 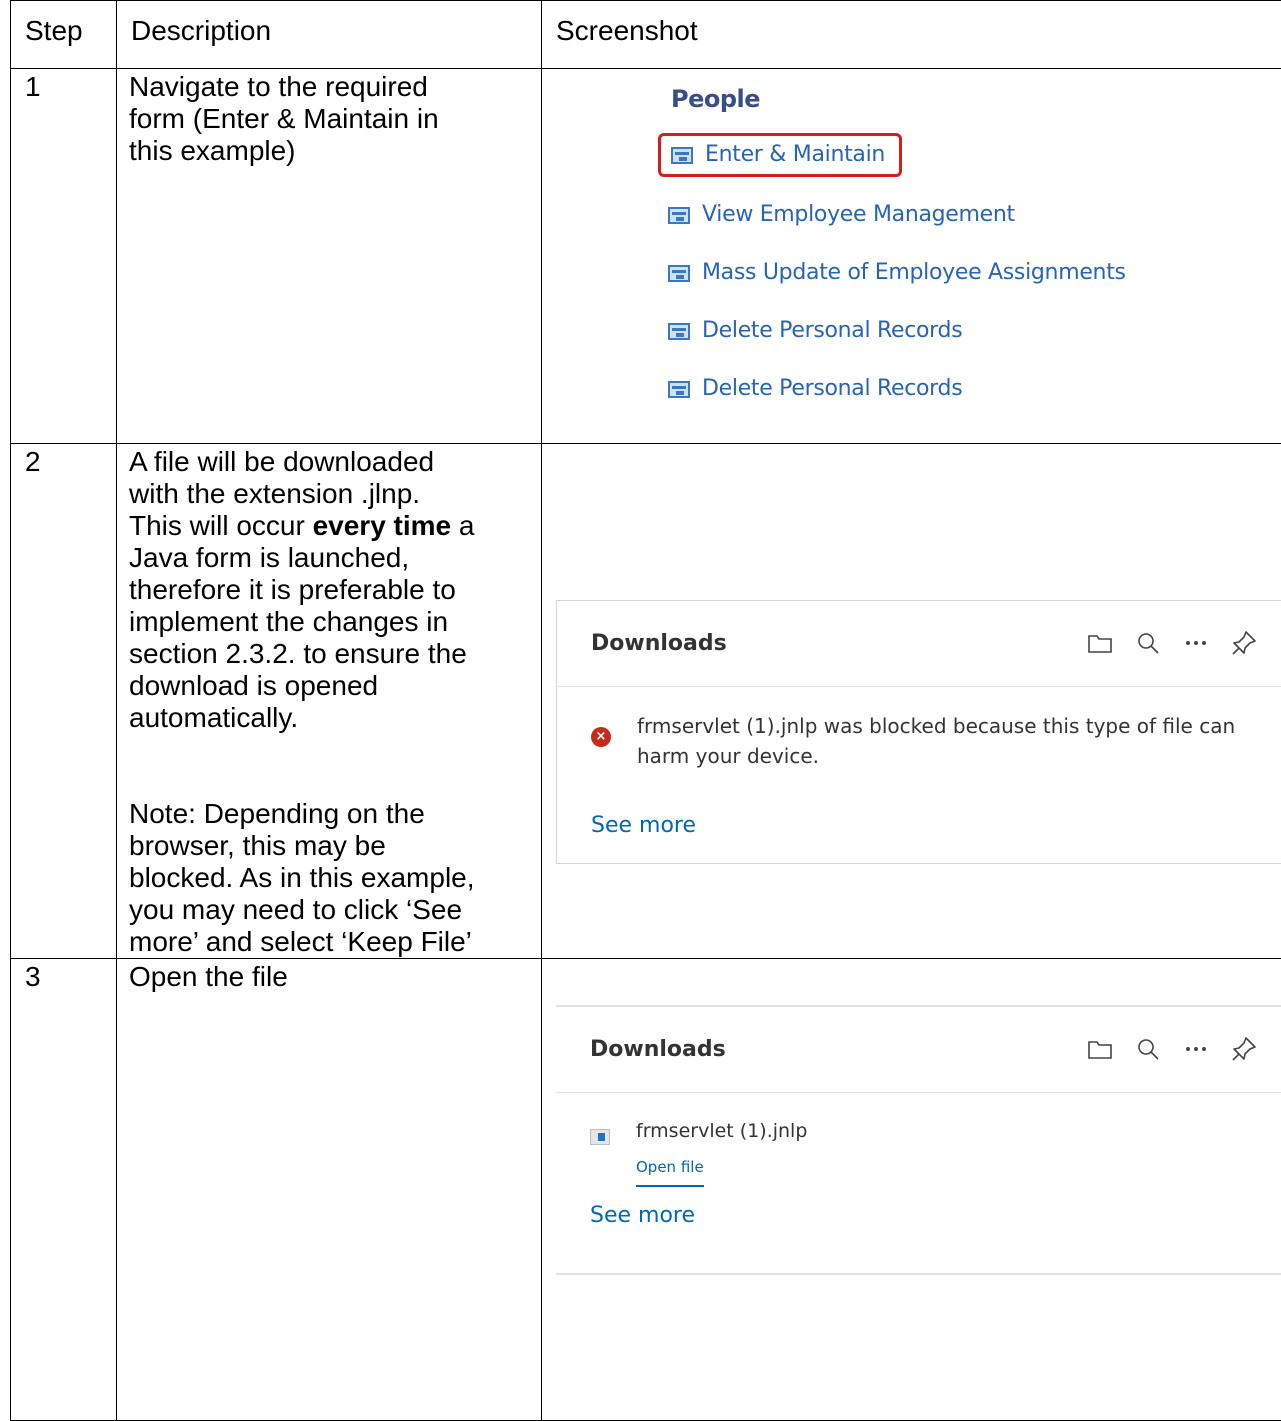 I want to click on menu-item-view-employee-management: View Employee Management, so click(x=841, y=215).